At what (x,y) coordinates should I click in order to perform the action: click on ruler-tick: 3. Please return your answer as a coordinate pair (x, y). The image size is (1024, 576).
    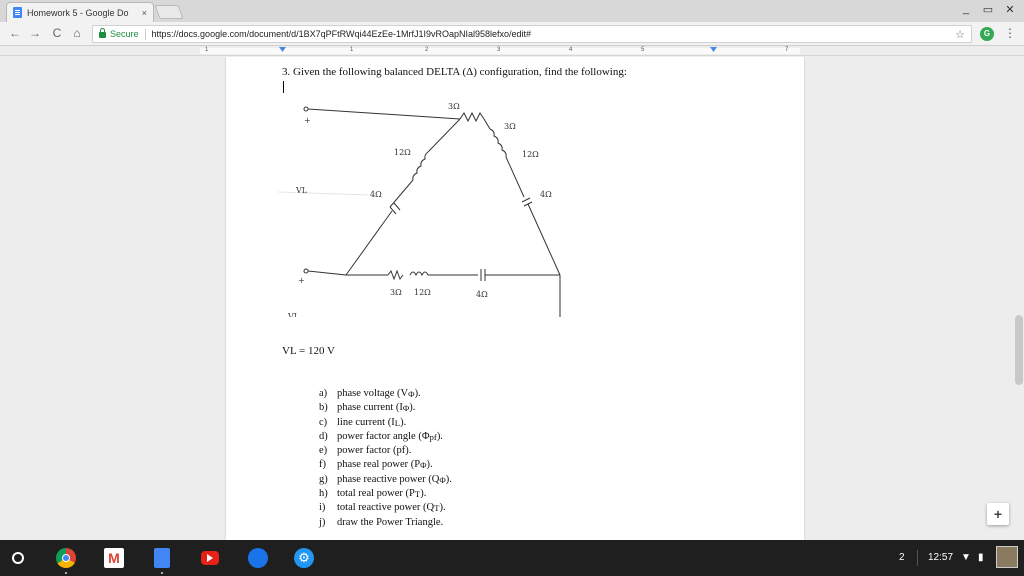
    Looking at the image, I should click on (499, 50).